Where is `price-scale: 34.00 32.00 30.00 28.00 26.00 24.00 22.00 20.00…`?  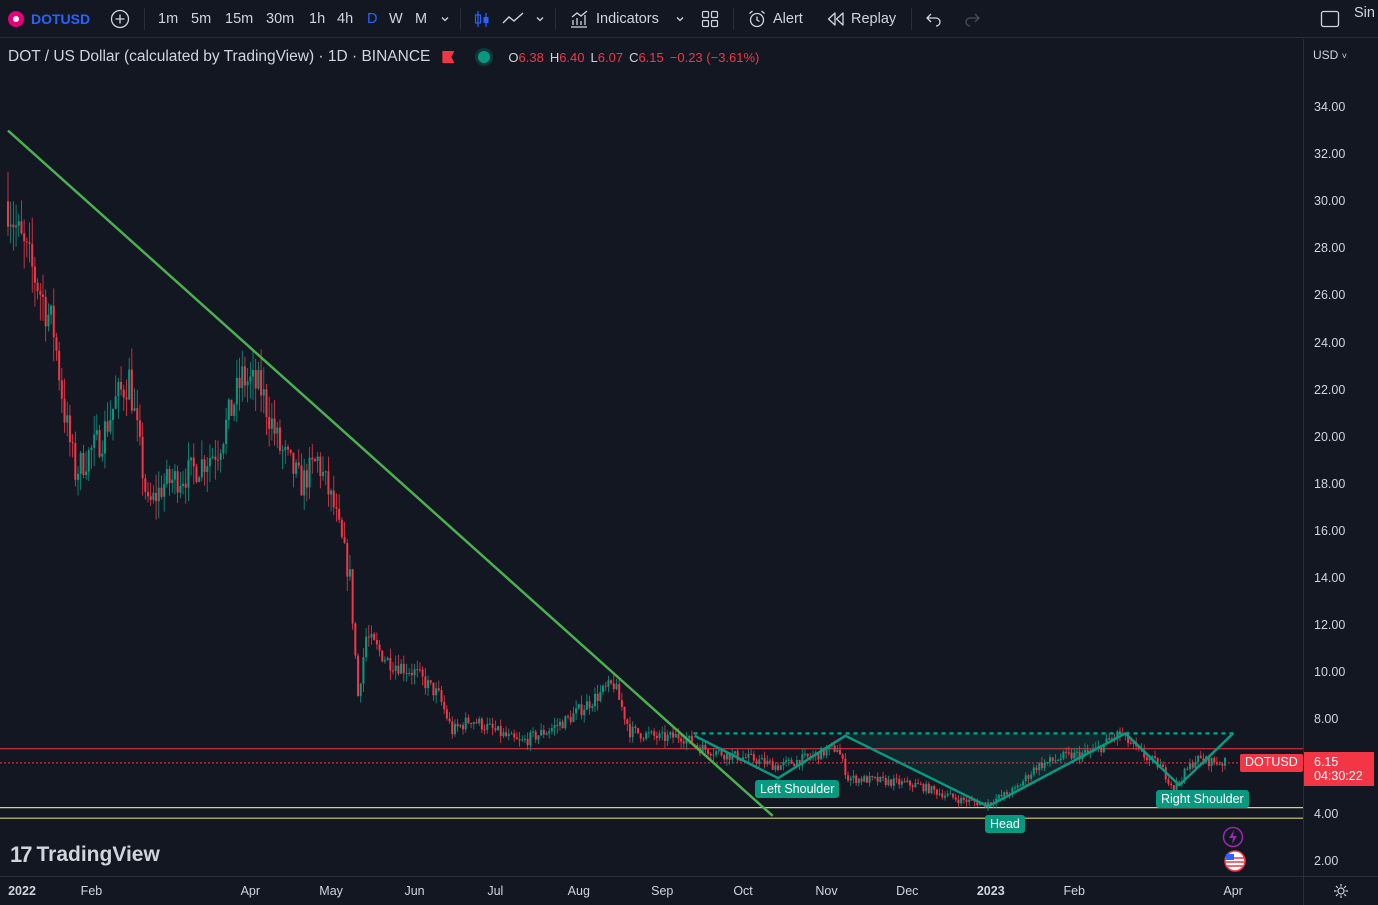
price-scale: 34.00 32.00 30.00 28.00 26.00 24.00 22.00 20.00… is located at coordinates (1340, 457).